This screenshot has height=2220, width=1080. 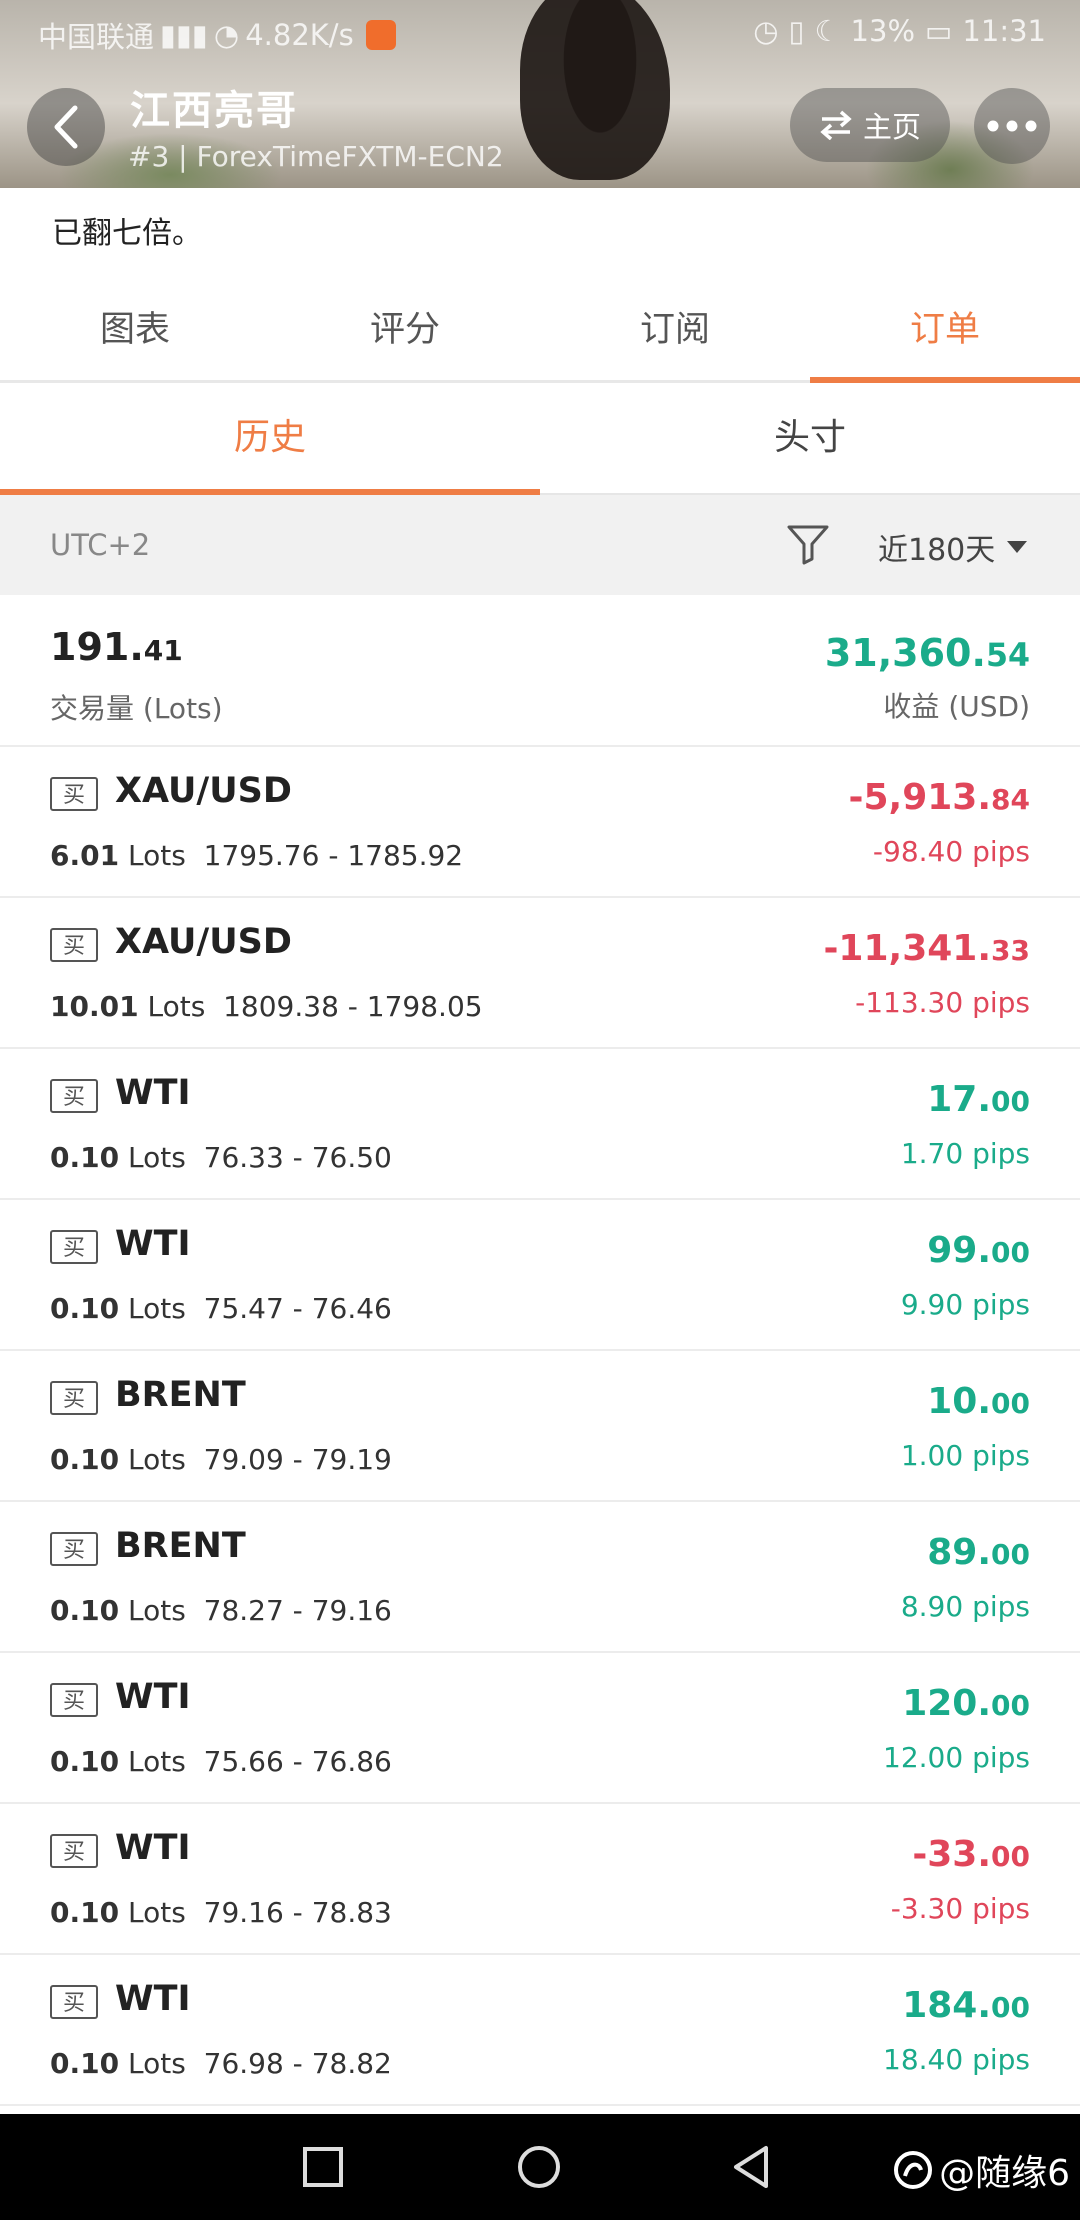 I want to click on order-detail: 0.10 Lots 79.16 - 78.83, so click(x=221, y=1912).